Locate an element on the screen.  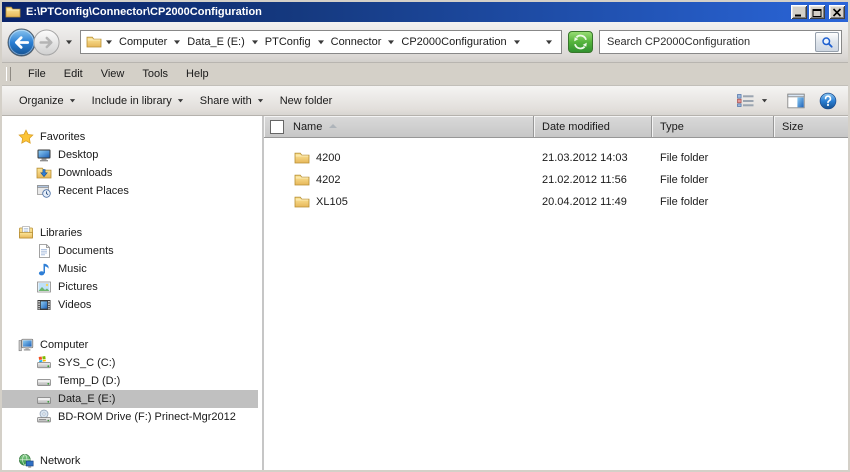
help-button is located at coordinates (828, 101).